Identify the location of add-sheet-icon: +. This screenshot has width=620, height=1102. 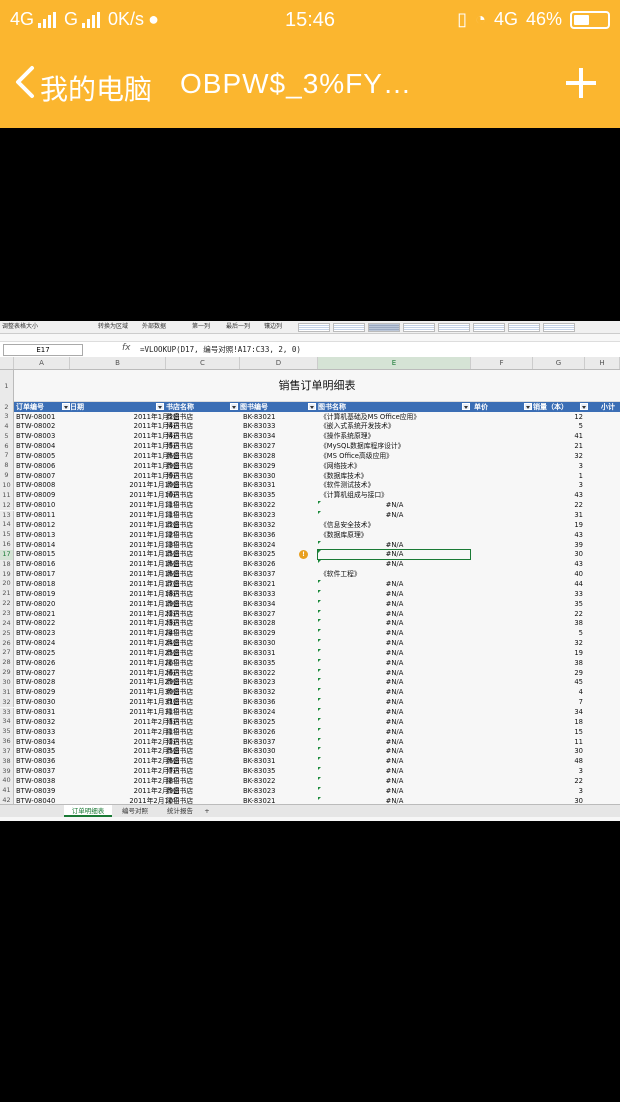
(207, 811).